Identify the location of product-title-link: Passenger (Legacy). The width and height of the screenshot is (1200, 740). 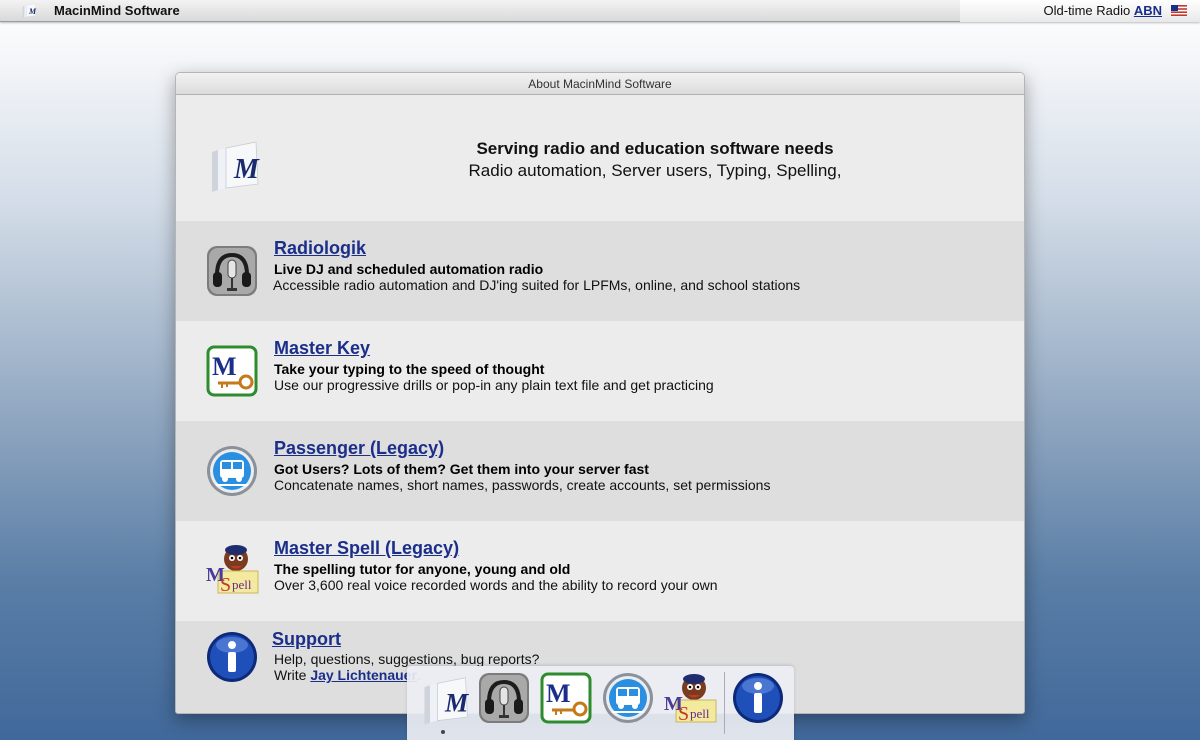
(359, 448).